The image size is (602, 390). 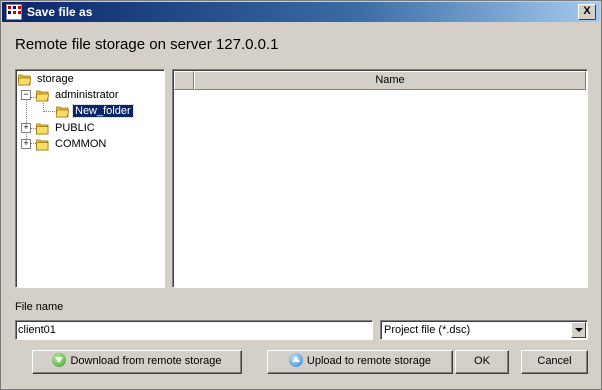 I want to click on app-icon, so click(x=14, y=12).